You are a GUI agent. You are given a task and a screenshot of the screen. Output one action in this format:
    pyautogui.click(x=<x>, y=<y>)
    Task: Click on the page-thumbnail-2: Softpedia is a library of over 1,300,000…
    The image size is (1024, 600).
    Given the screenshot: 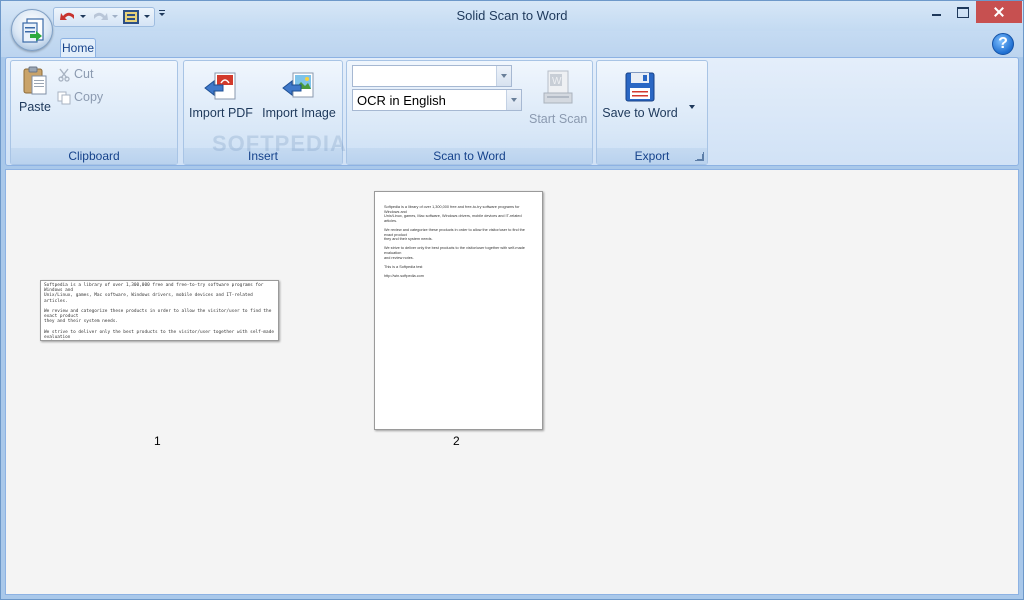 What is the action you would take?
    pyautogui.click(x=458, y=310)
    